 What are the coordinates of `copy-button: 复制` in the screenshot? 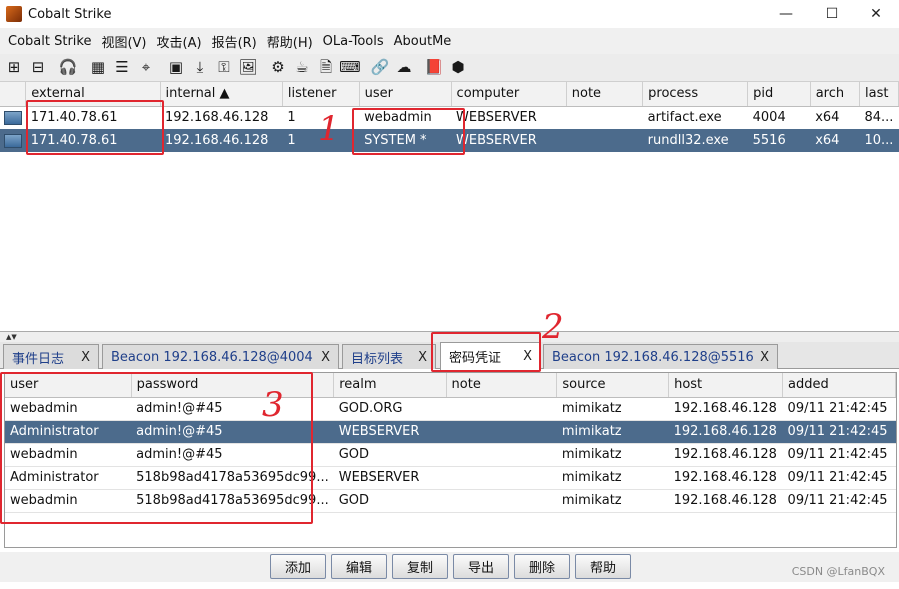 It's located at (420, 566).